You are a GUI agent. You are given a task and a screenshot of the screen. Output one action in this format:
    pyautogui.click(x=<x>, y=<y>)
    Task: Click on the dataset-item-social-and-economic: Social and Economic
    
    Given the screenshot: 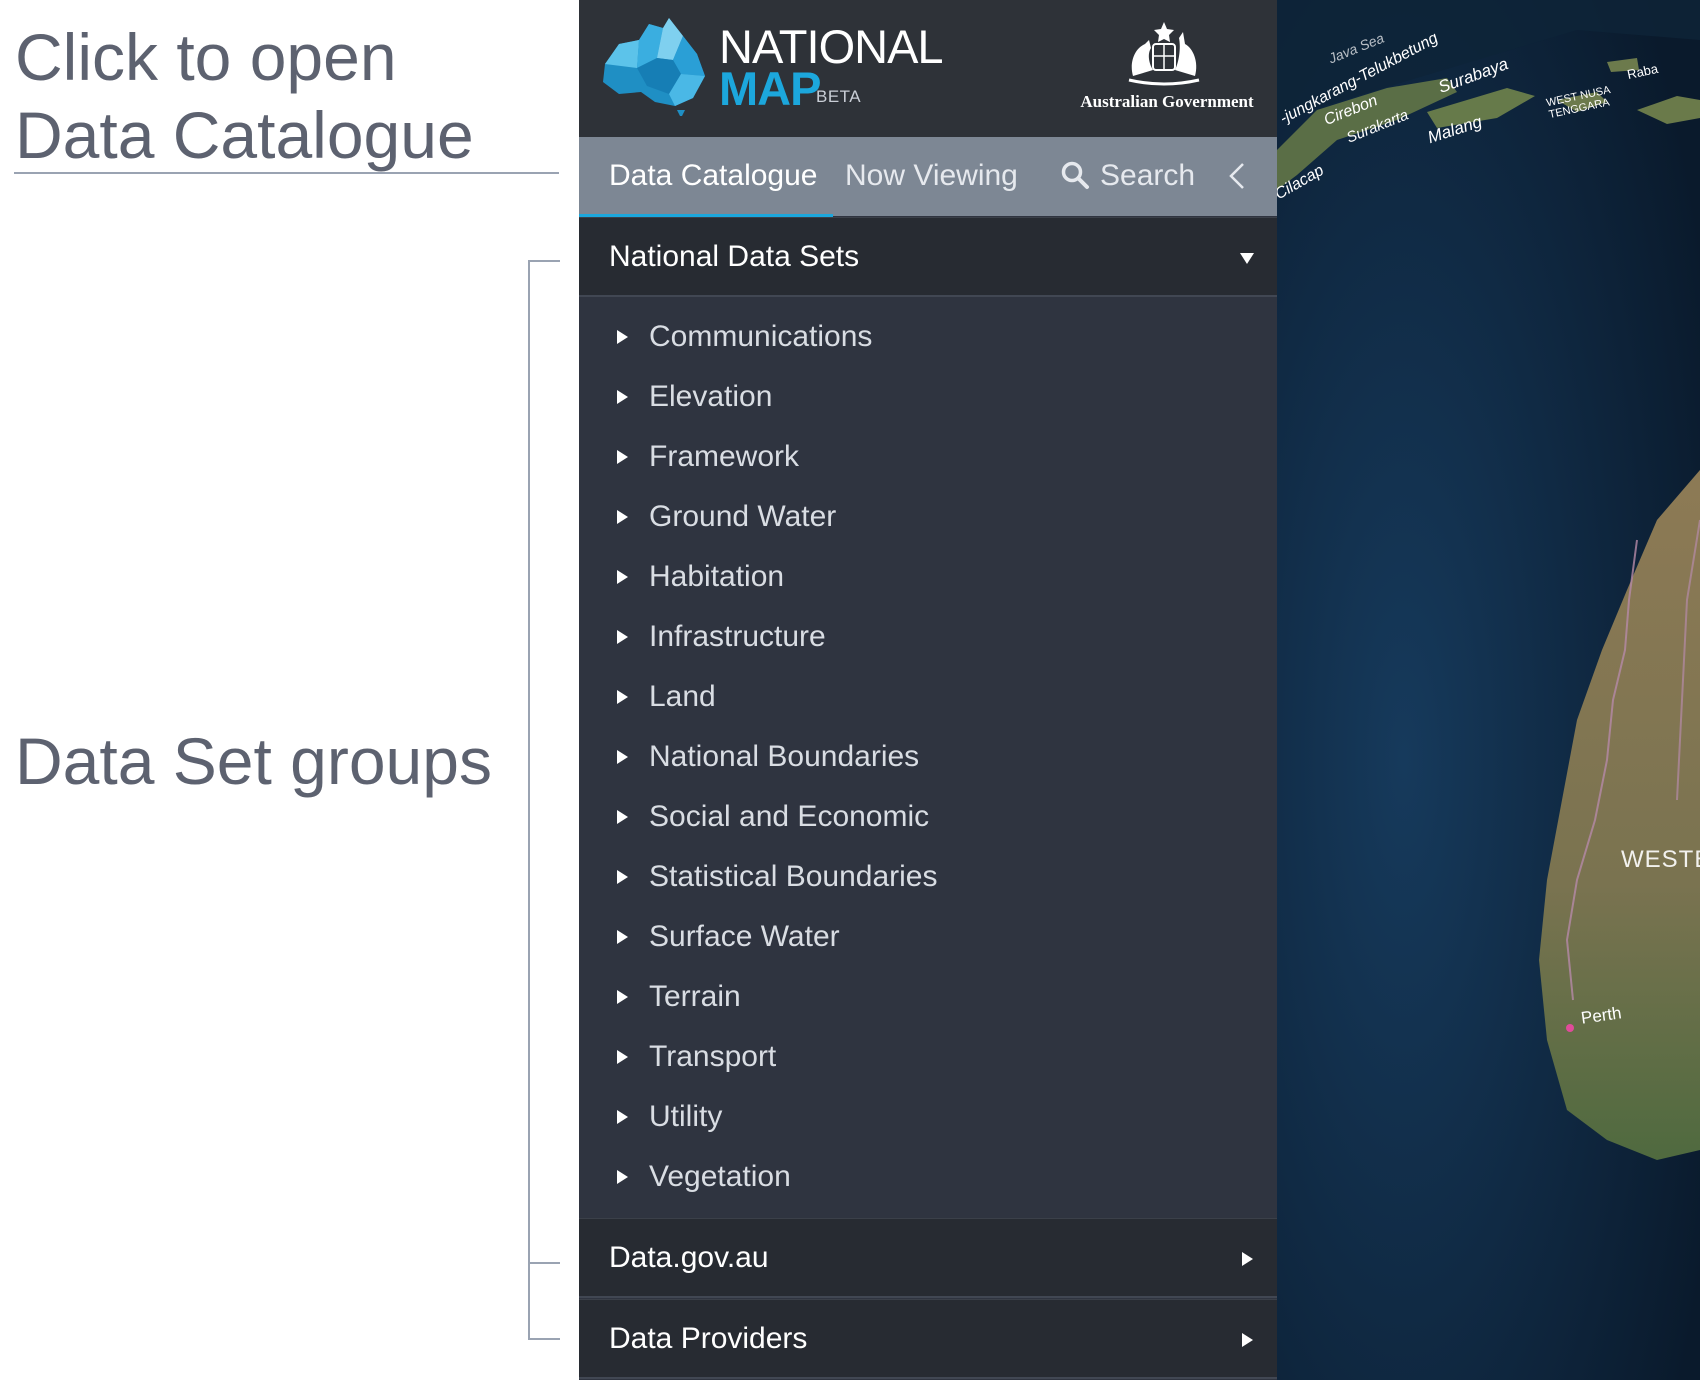 What is the action you would take?
    pyautogui.click(x=928, y=817)
    